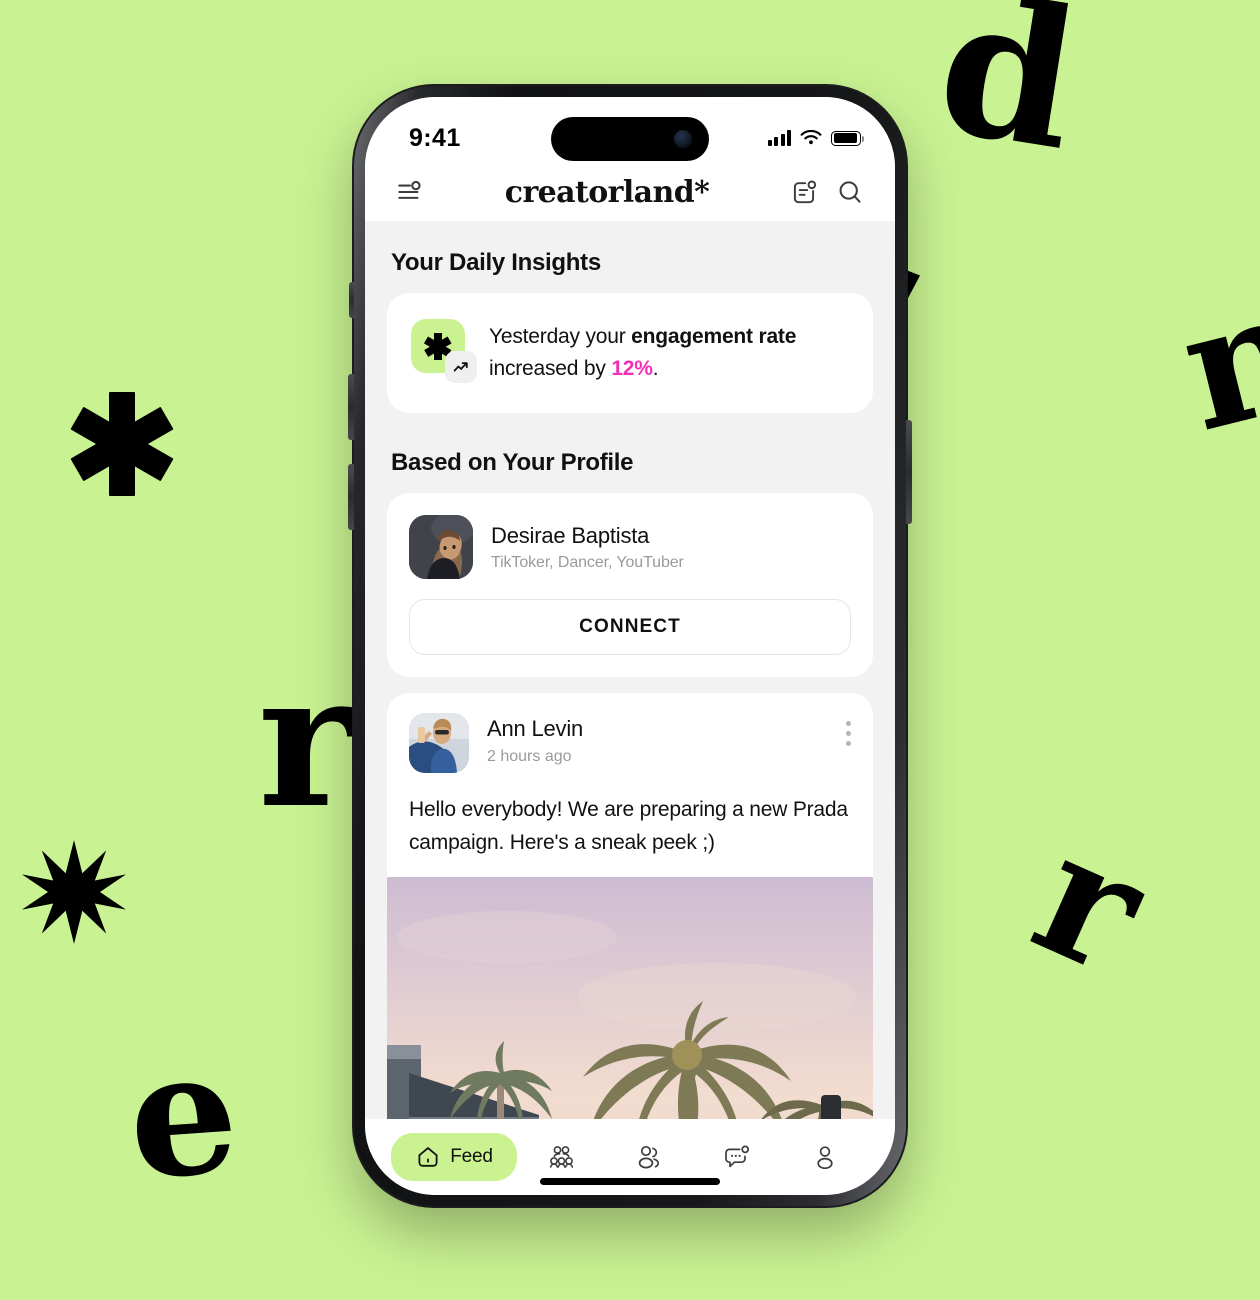 The height and width of the screenshot is (1300, 1260). What do you see at coordinates (570, 535) in the screenshot?
I see `creator-name: Desirae Baptista` at bounding box center [570, 535].